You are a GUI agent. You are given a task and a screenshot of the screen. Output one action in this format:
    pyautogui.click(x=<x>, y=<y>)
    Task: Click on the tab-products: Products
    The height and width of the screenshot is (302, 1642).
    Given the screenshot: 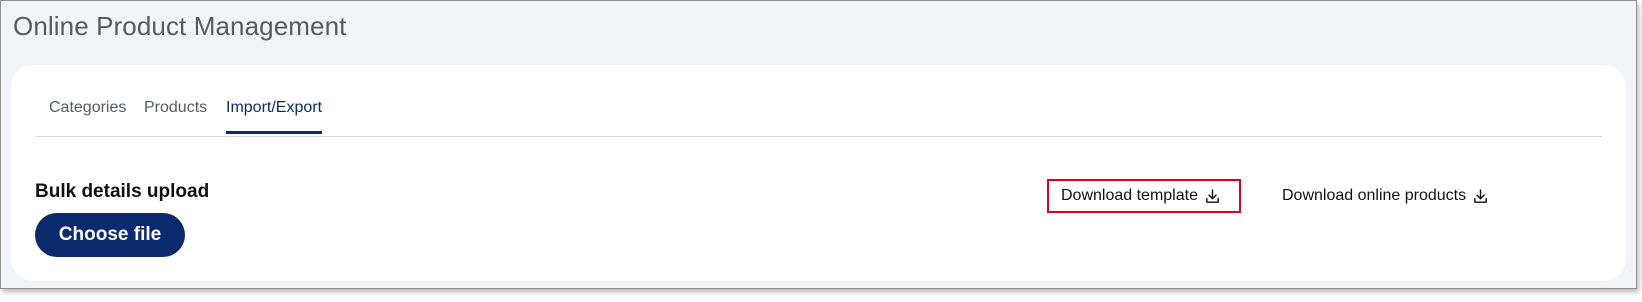 What is the action you would take?
    pyautogui.click(x=175, y=116)
    